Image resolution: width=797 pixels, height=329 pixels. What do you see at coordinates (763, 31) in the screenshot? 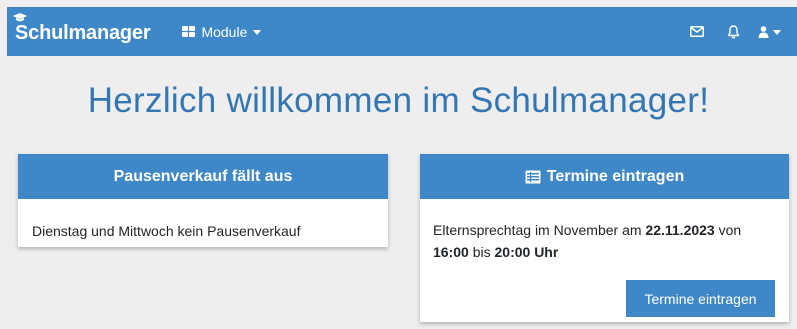
I see `user-icon` at bounding box center [763, 31].